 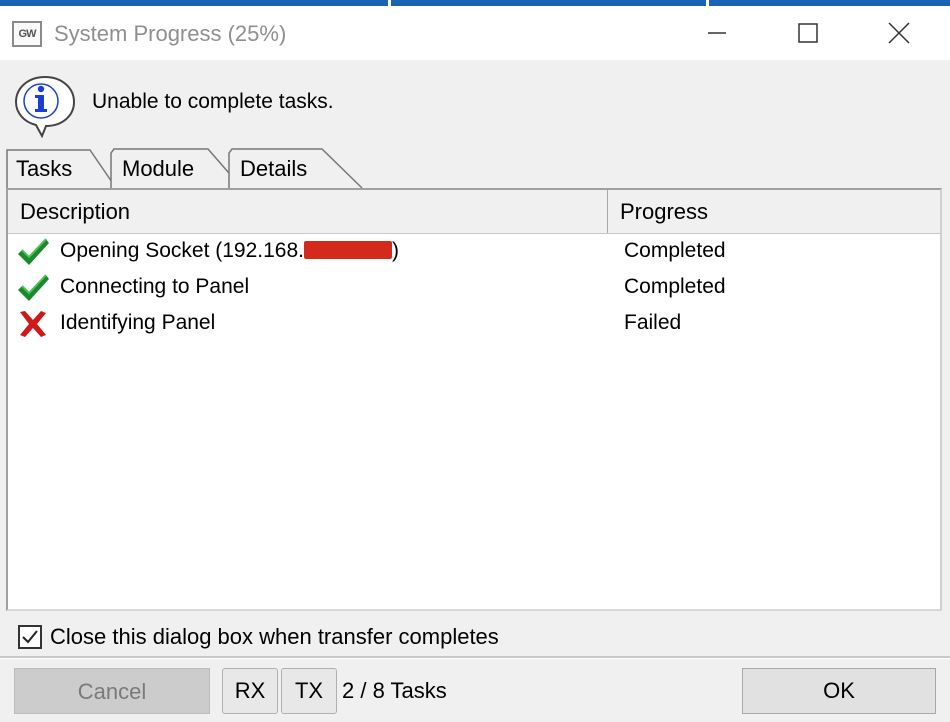 I want to click on cancel-button: Cancel, so click(x=112, y=691).